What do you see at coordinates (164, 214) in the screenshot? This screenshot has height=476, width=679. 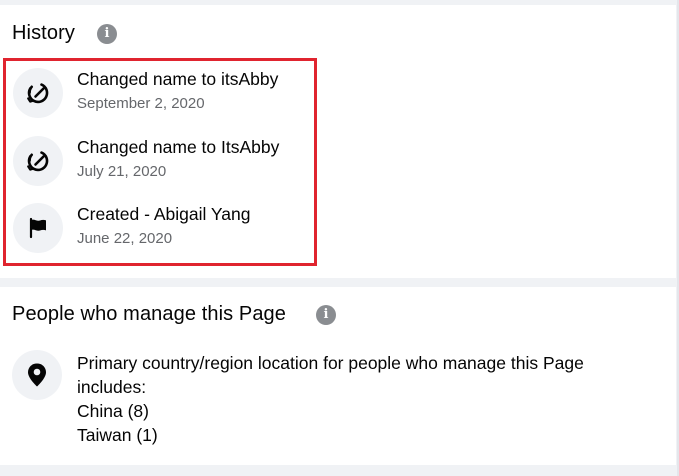 I see `history-item-title: Created - Abigail Yang` at bounding box center [164, 214].